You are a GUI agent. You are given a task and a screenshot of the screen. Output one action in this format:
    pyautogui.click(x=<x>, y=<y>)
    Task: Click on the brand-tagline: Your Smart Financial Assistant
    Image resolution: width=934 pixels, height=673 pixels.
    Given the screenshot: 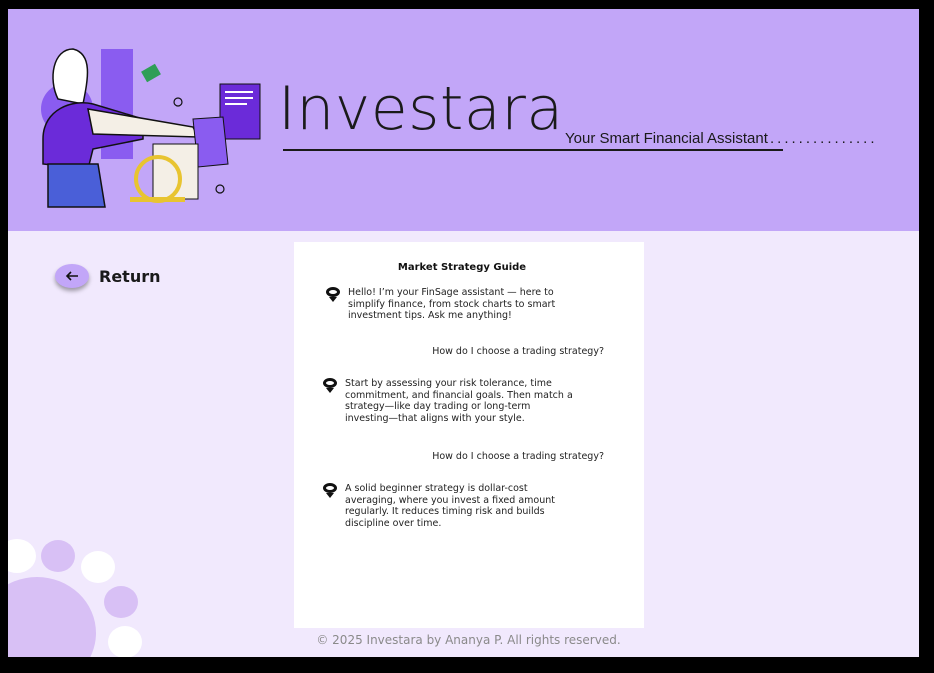 What is the action you would take?
    pyautogui.click(x=666, y=138)
    